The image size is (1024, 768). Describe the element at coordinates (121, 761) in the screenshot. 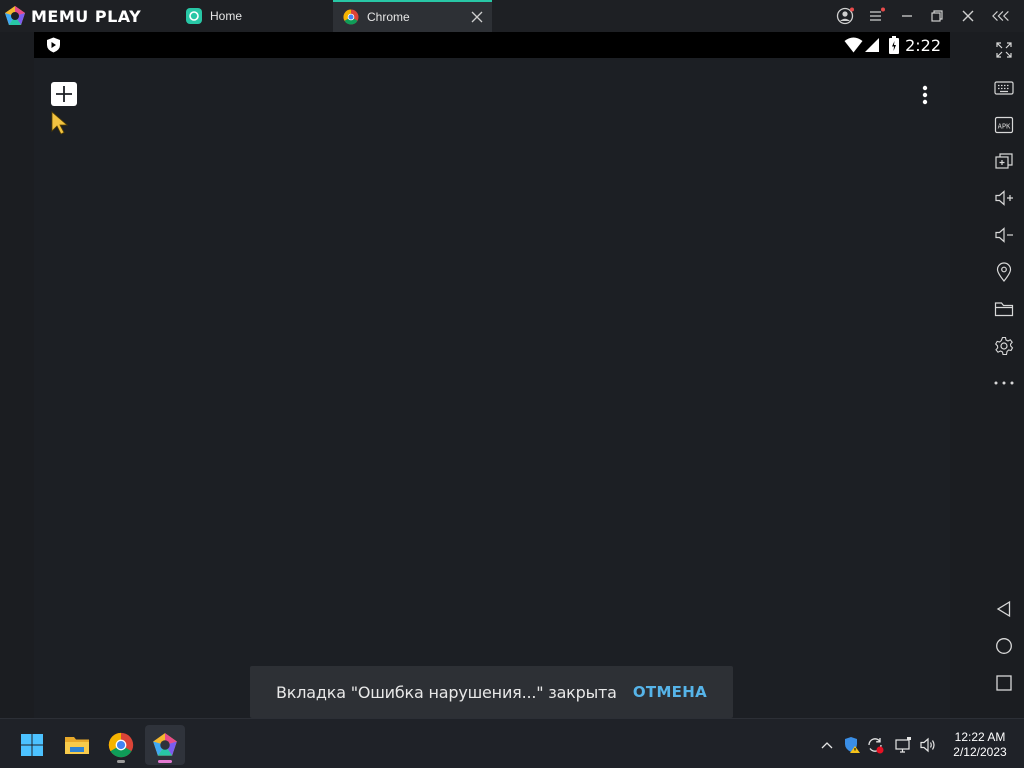

I see `running-indicator` at that location.